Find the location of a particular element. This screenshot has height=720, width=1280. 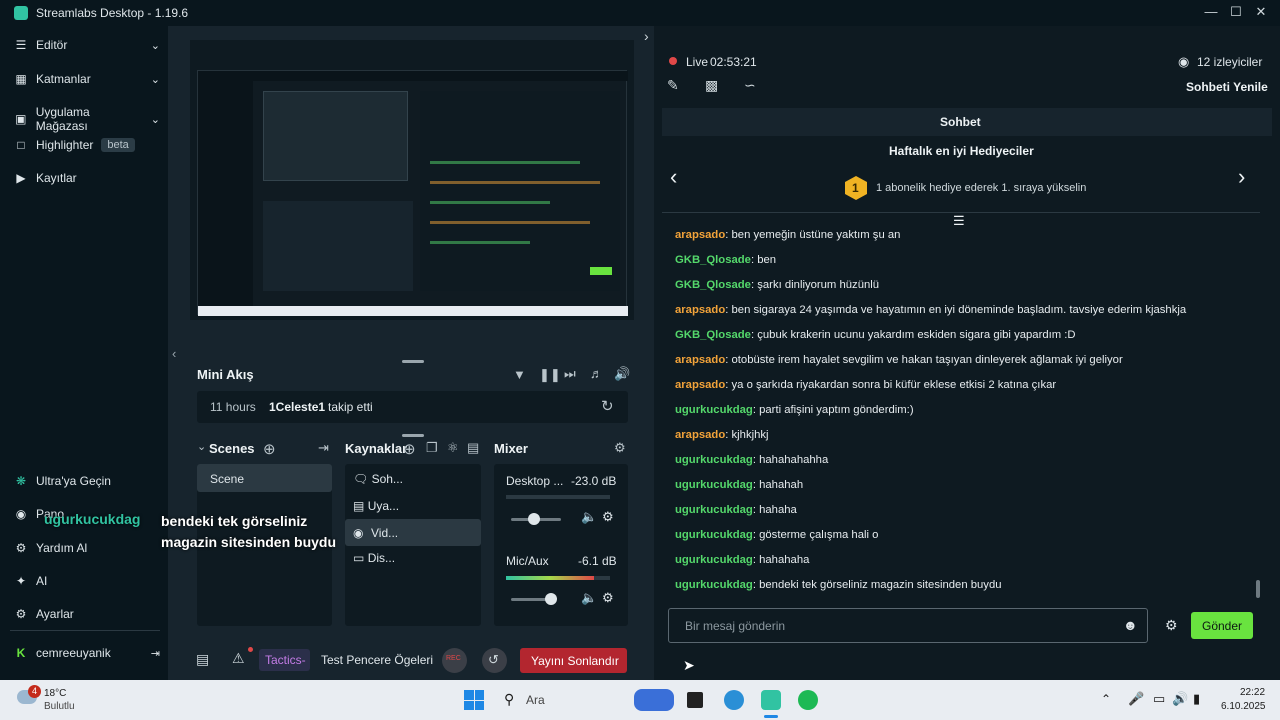

rec-button: REC is located at coordinates (454, 660).